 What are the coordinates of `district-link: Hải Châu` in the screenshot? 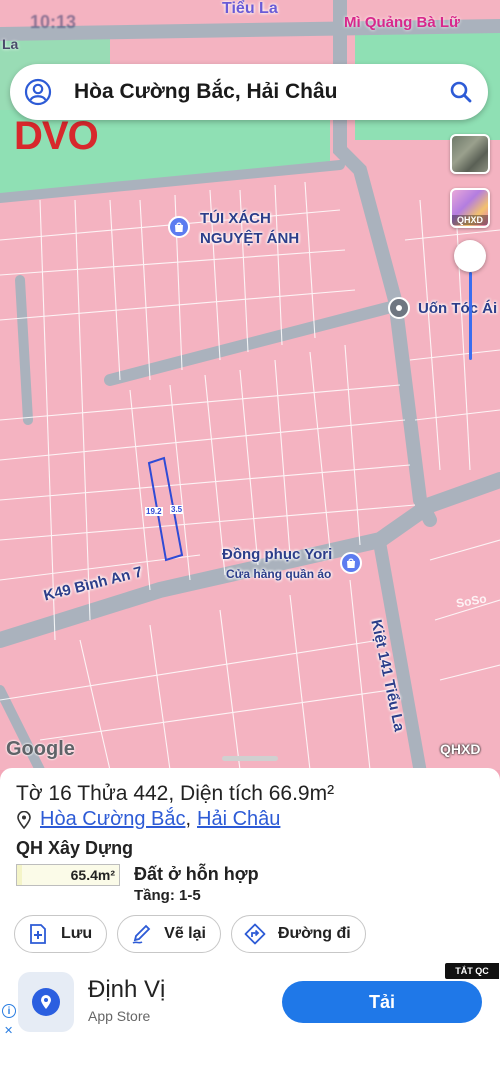 It's located at (238, 819).